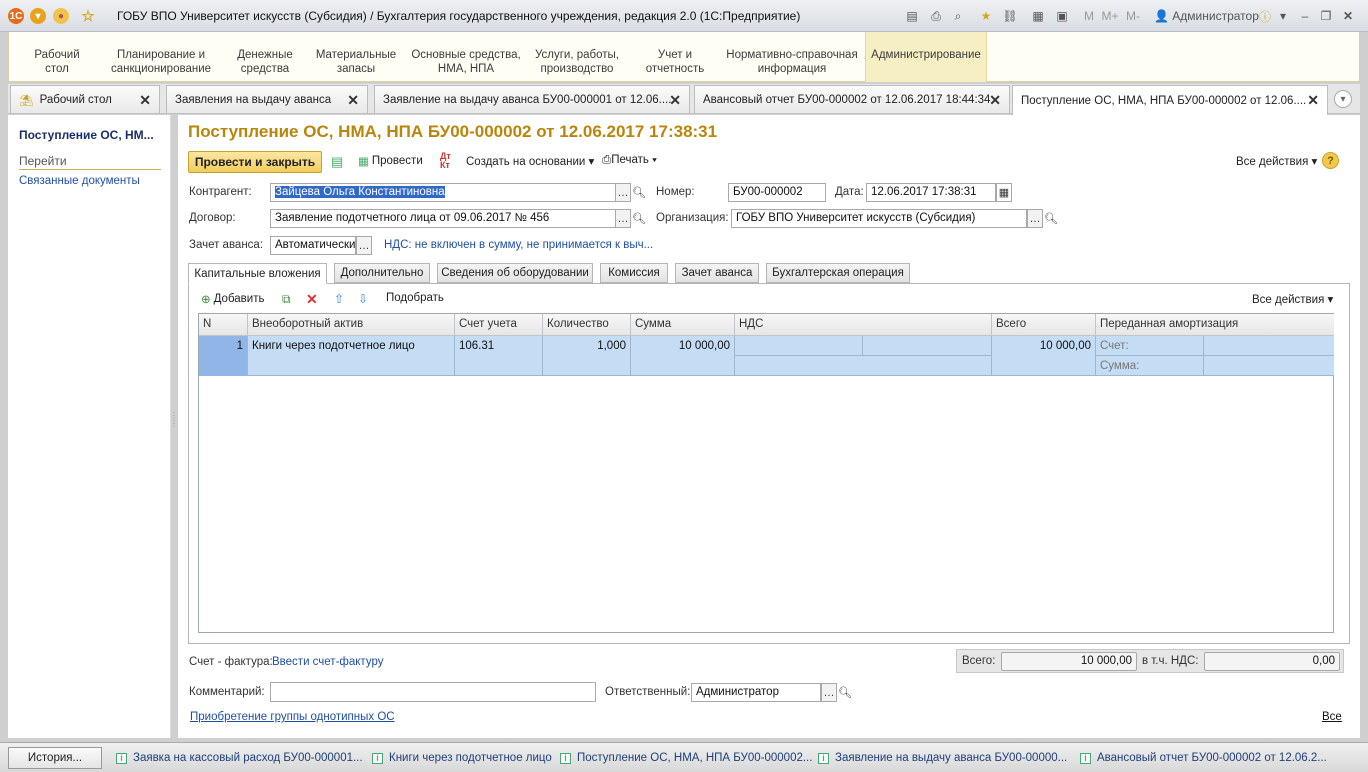 The image size is (1368, 772). I want to click on link-icon: ⛓, so click(1010, 16).